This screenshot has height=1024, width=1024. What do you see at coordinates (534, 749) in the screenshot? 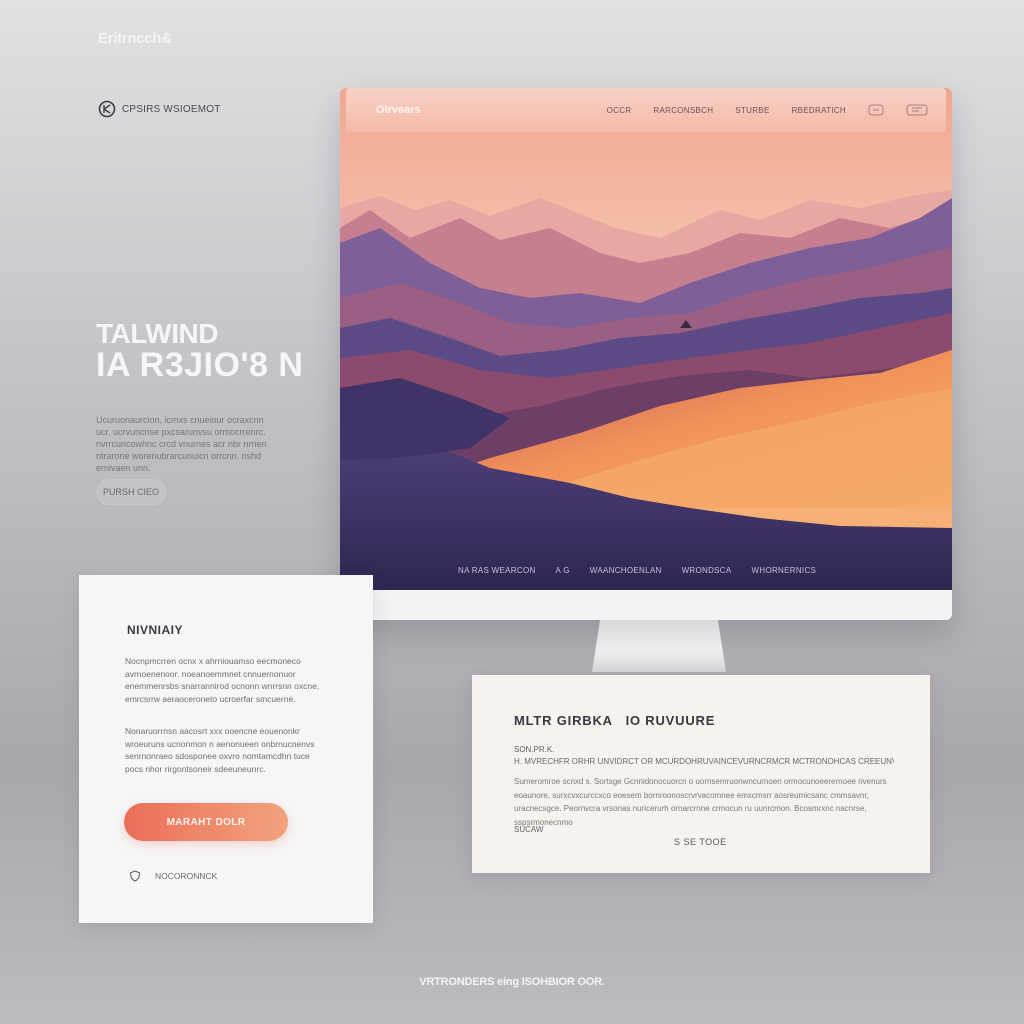
I see `card-right-label: SON.PR.K.` at bounding box center [534, 749].